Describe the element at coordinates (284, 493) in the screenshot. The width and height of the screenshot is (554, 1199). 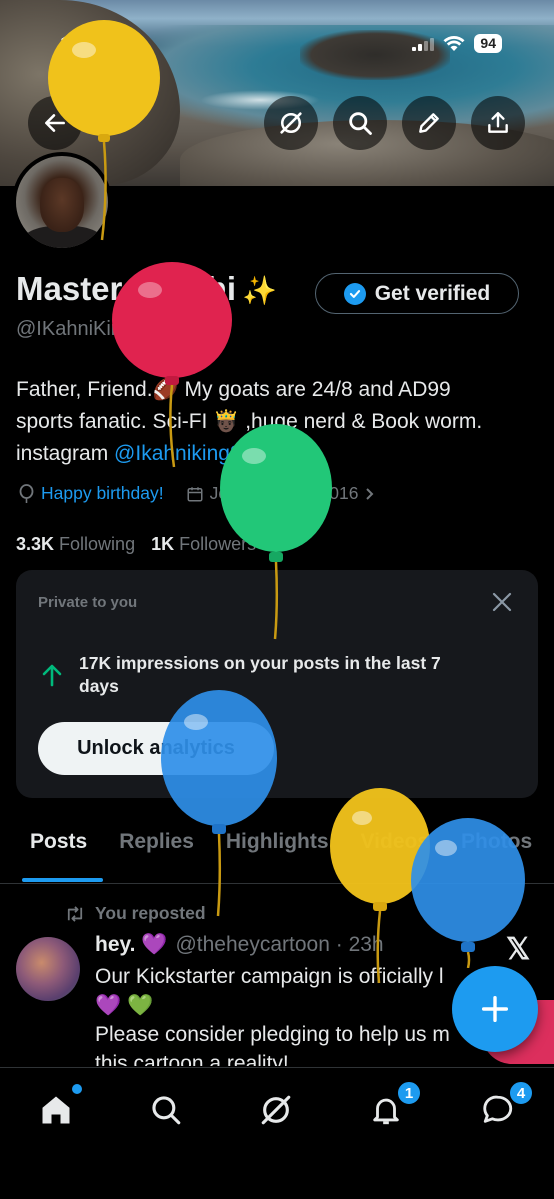
I see `joined-text: Joined March 2016` at that location.